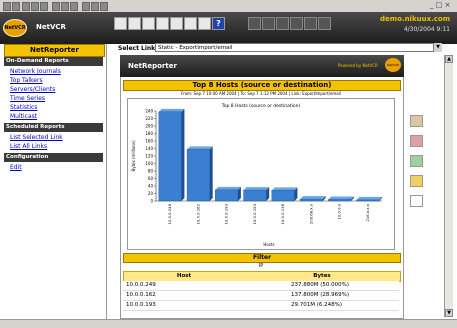 The image size is (457, 328). What do you see at coordinates (416, 201) in the screenshot?
I see `email-icon` at bounding box center [416, 201].